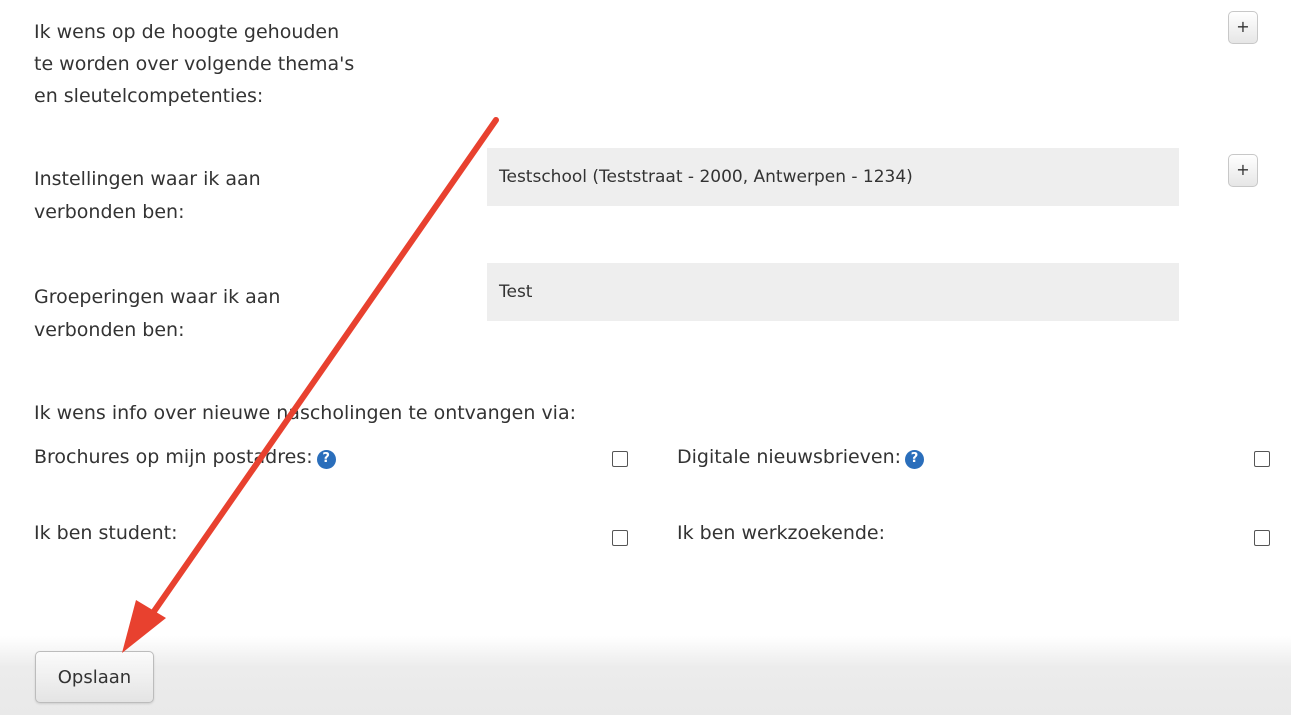 The width and height of the screenshot is (1291, 715). I want to click on digital-label-row: Digitale nieuwsbrieven:?, so click(801, 457).